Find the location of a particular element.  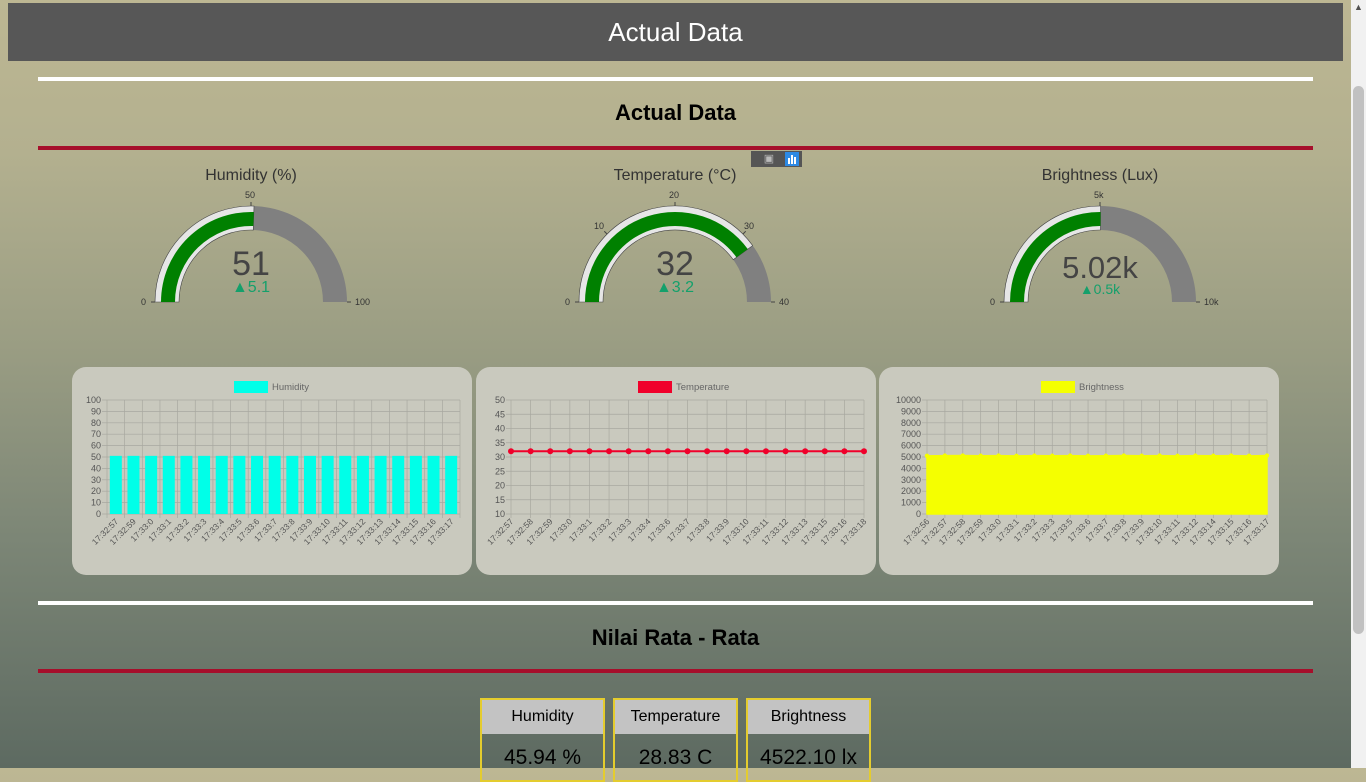

gauge-title: Humidity (%) is located at coordinates (251, 175).